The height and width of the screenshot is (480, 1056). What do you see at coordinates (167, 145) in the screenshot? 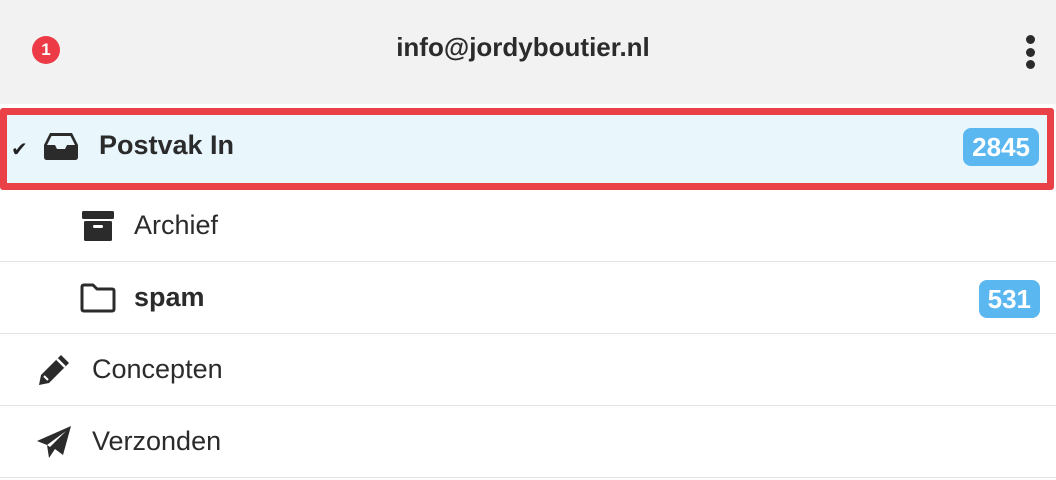
I see `folder-label: Postvak In` at bounding box center [167, 145].